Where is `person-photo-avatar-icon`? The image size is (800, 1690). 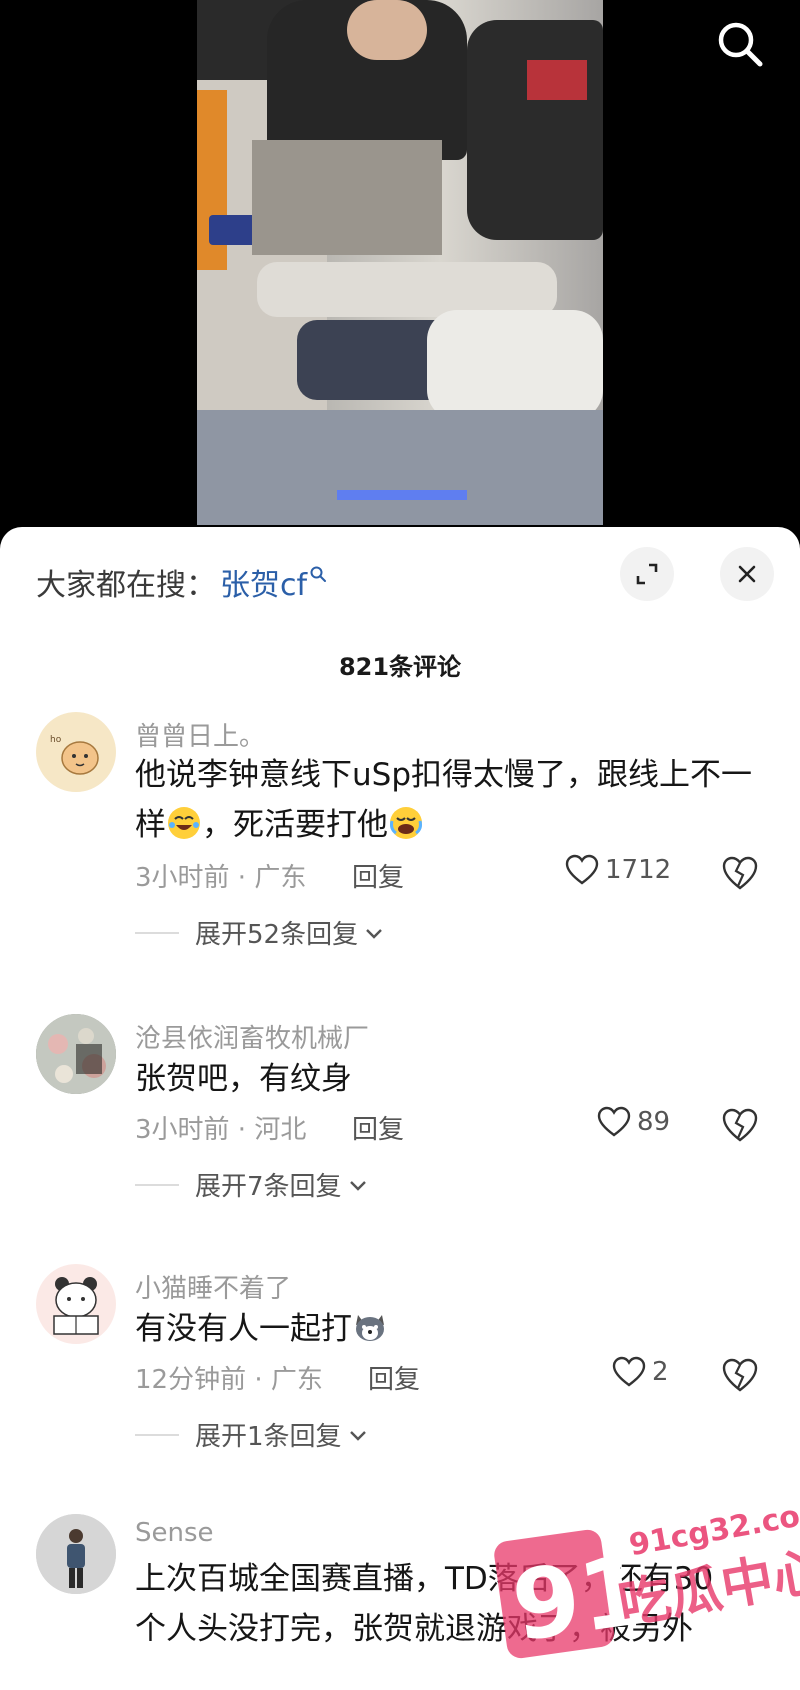
person-photo-avatar-icon is located at coordinates (76, 1554).